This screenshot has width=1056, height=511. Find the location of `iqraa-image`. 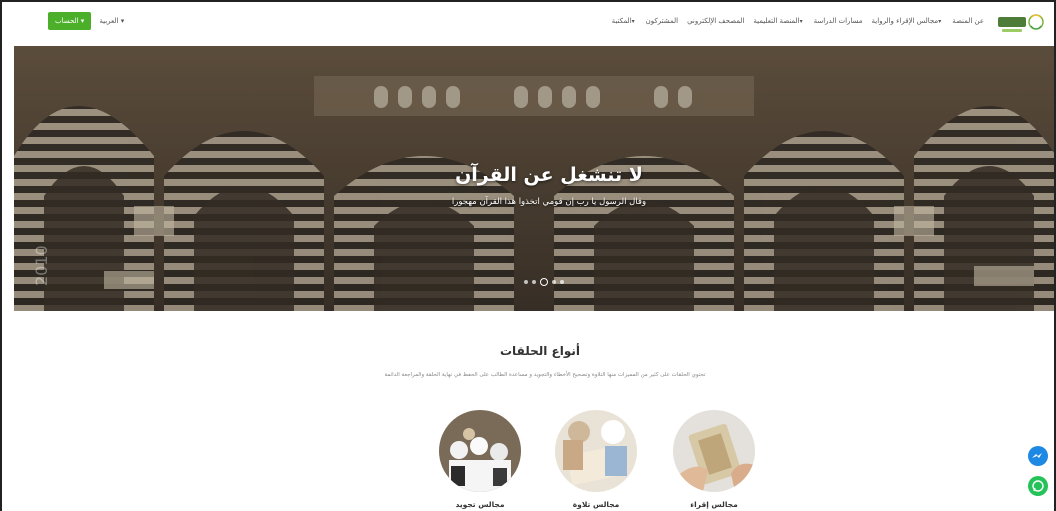

iqraa-image is located at coordinates (714, 451).